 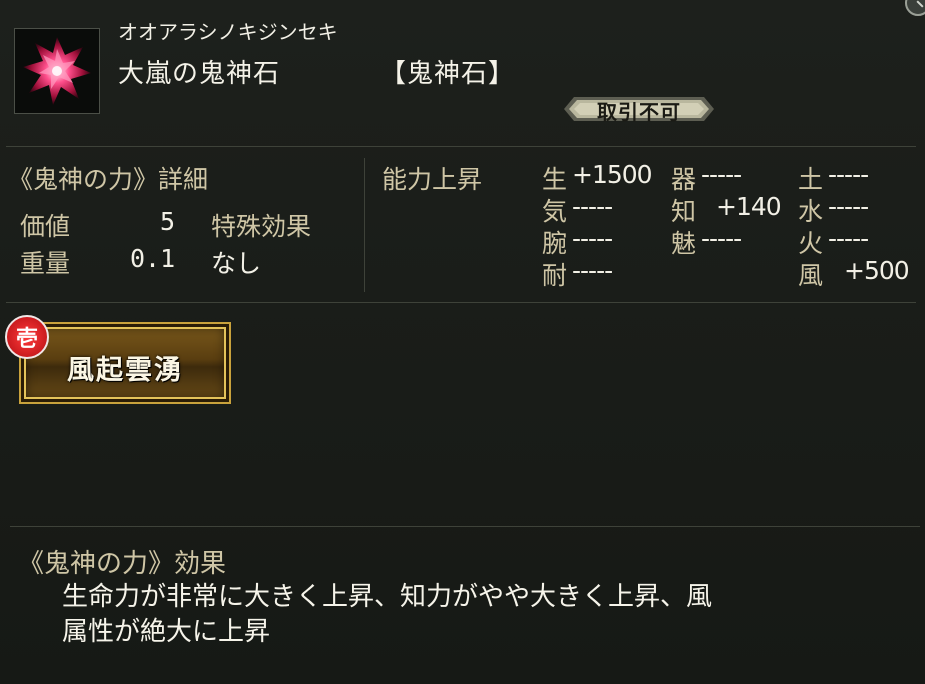 What do you see at coordinates (199, 74) in the screenshot?
I see `item-name: 大嵐の鬼神石` at bounding box center [199, 74].